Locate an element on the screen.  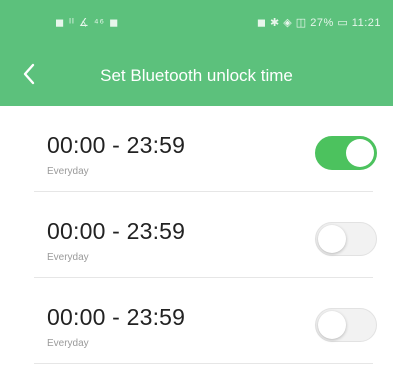
status-bar-left: ◼ ᴵᴵ ∡ ⁴⁶ ◼ is located at coordinates (87, 23).